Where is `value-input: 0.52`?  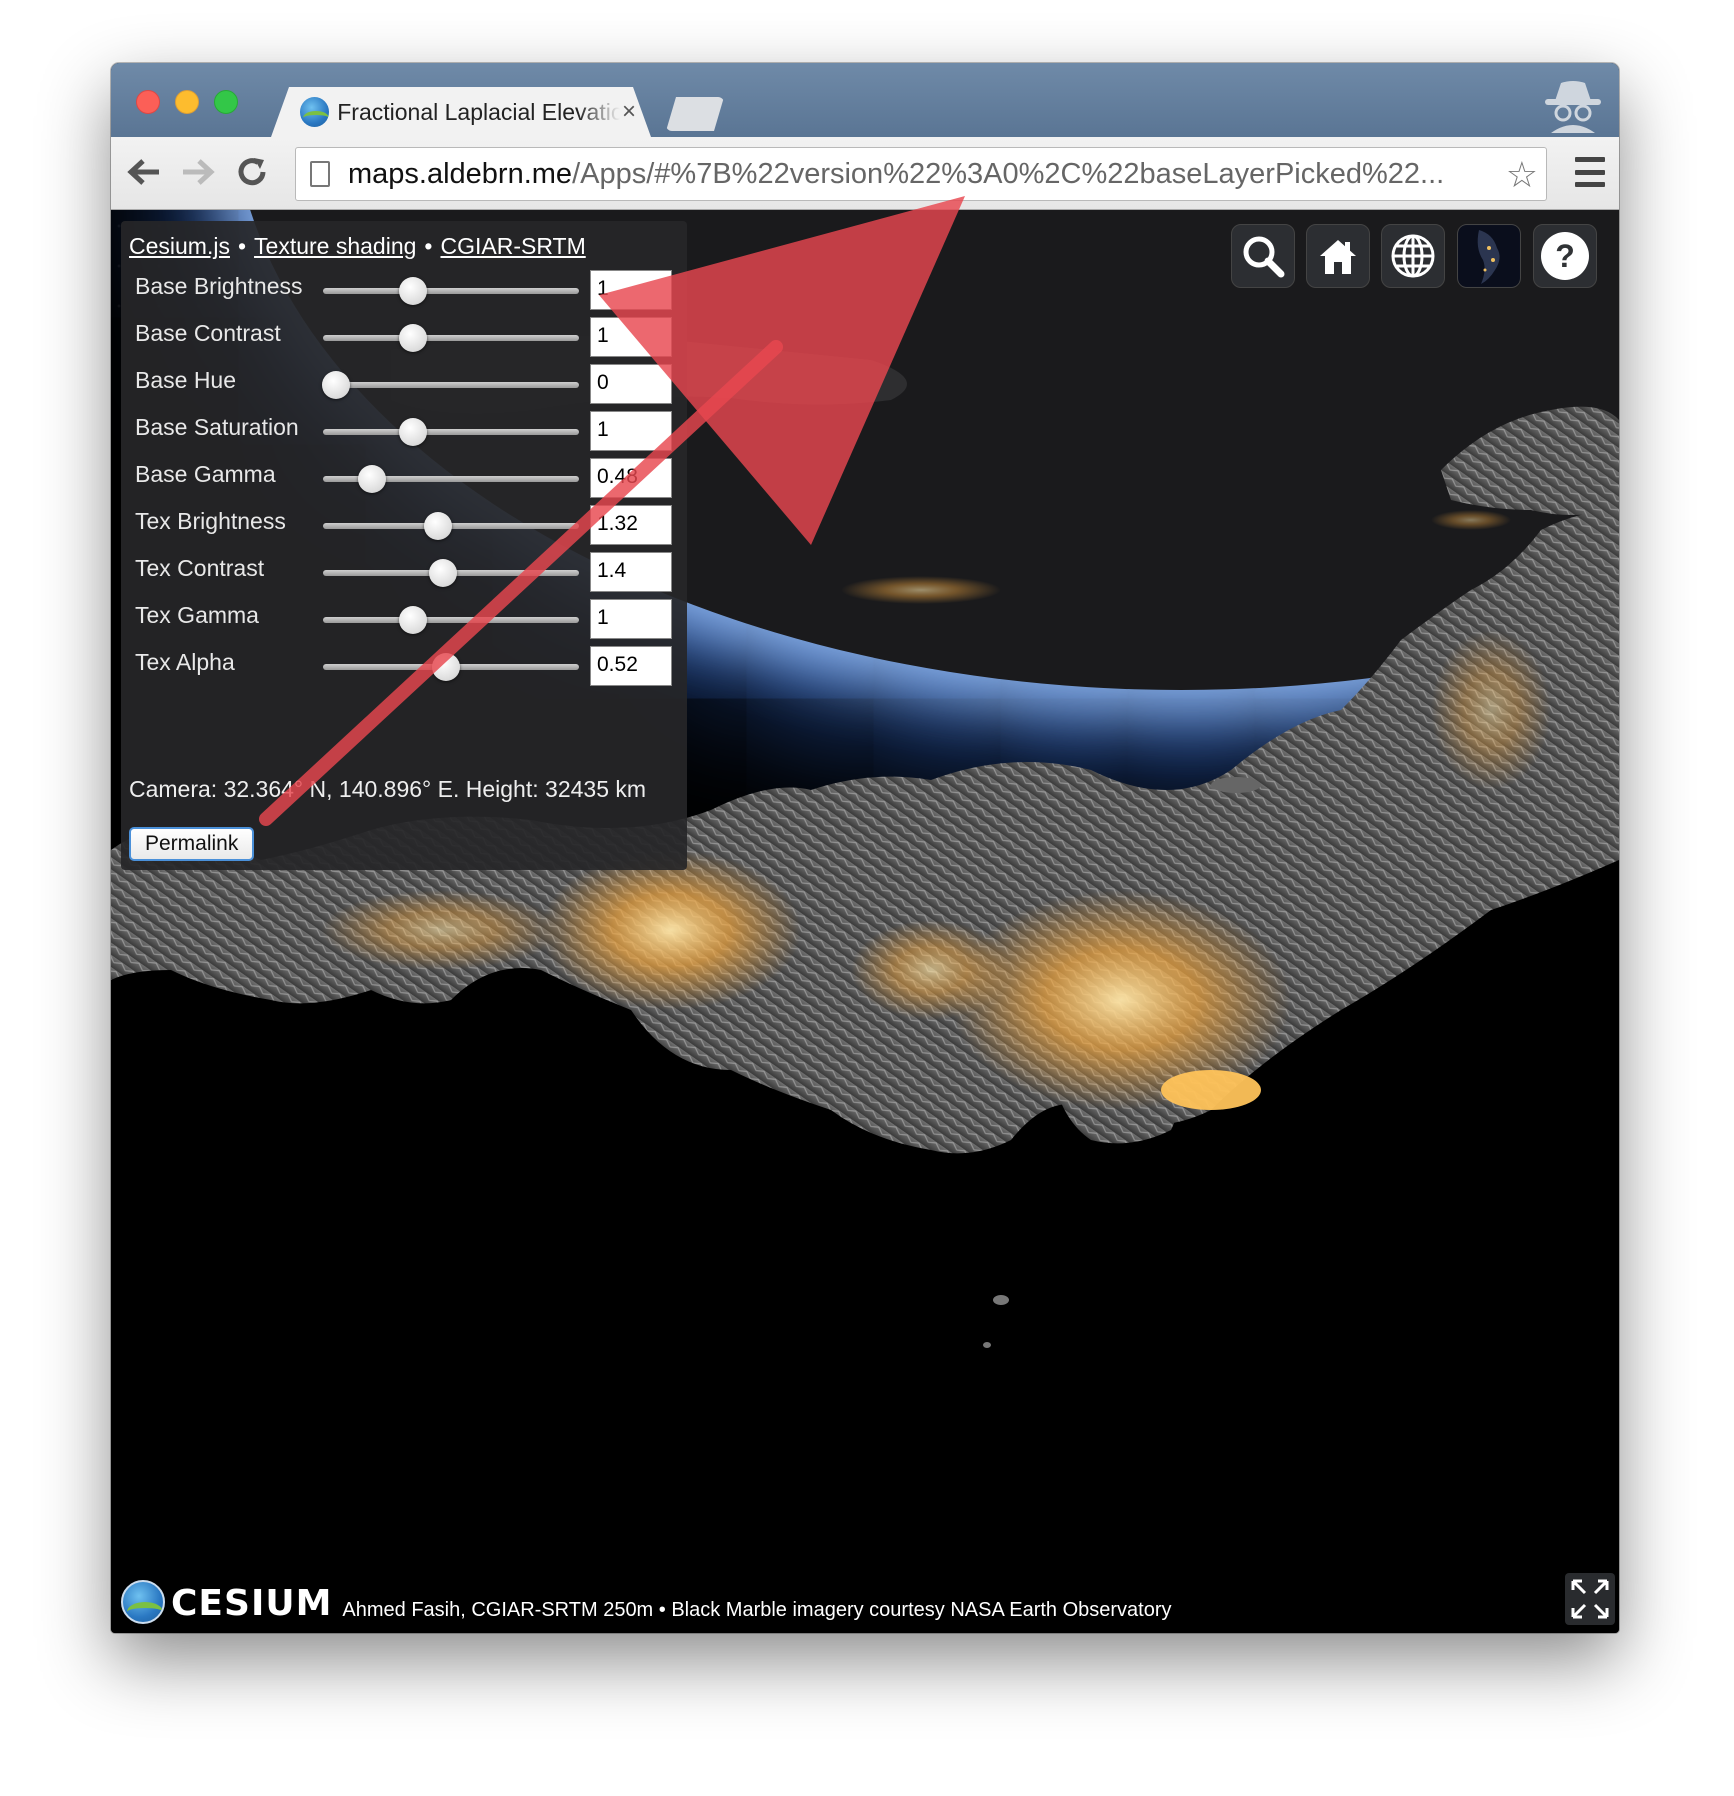 value-input: 0.52 is located at coordinates (631, 666).